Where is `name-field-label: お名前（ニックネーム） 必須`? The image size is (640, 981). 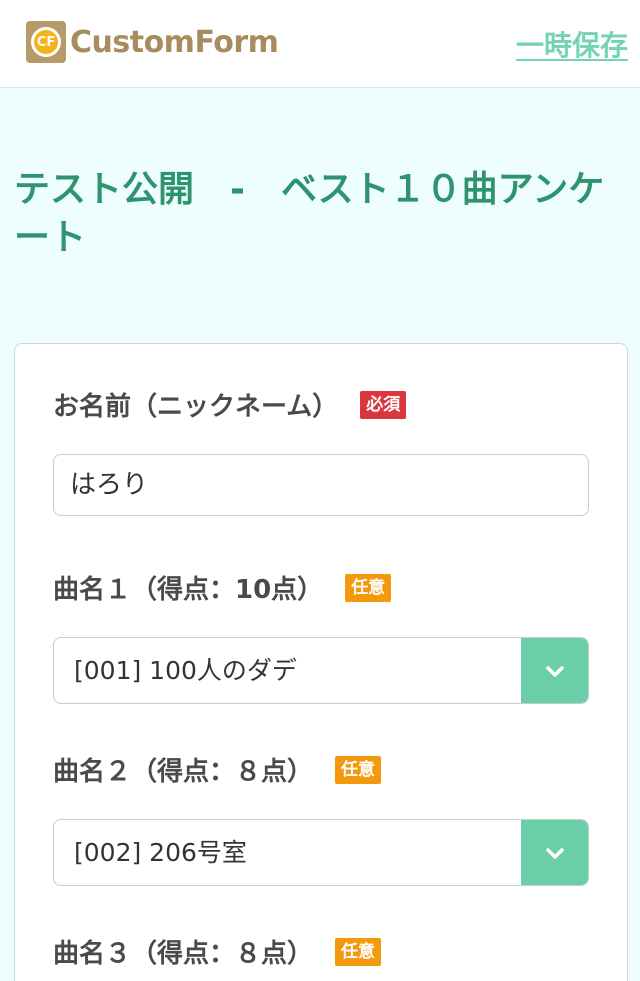 name-field-label: お名前（ニックネーム） 必須 is located at coordinates (230, 404).